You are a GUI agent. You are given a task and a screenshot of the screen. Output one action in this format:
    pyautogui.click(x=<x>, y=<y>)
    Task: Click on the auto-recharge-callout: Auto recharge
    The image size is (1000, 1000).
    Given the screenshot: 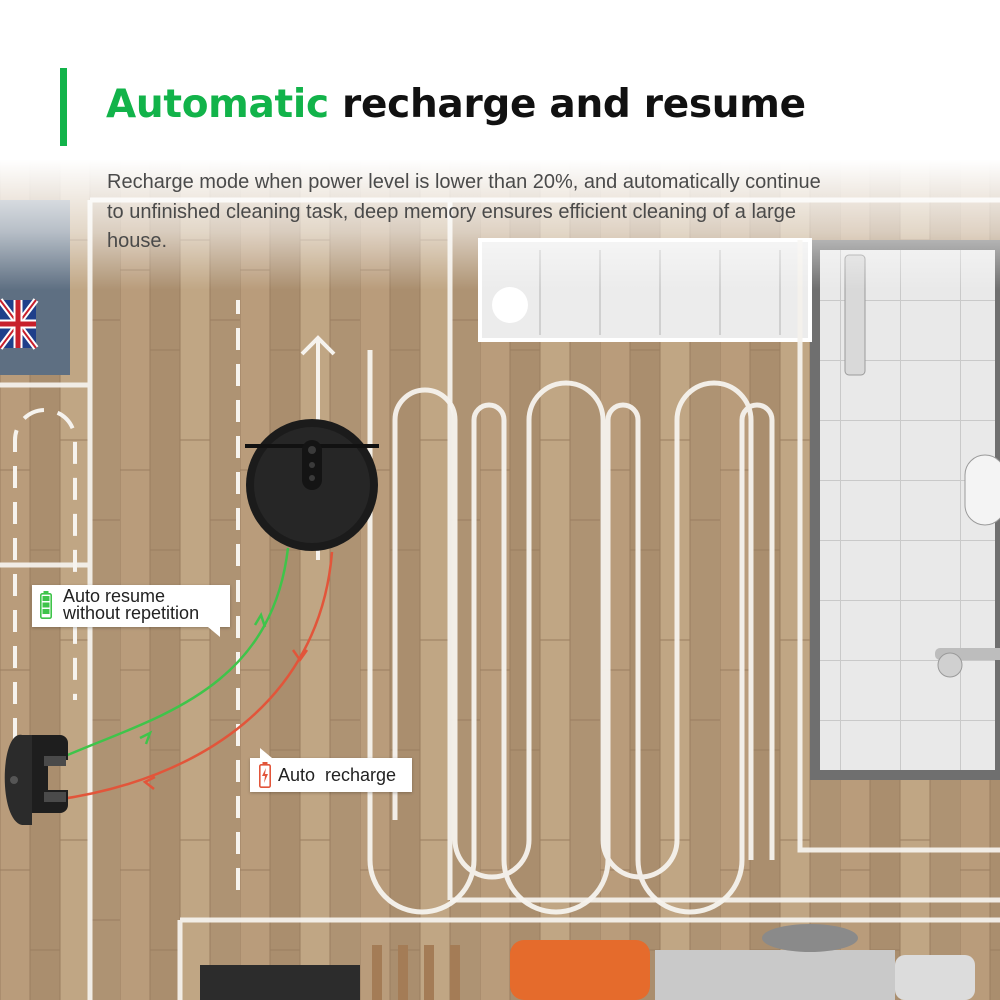 What is the action you would take?
    pyautogui.click(x=331, y=770)
    